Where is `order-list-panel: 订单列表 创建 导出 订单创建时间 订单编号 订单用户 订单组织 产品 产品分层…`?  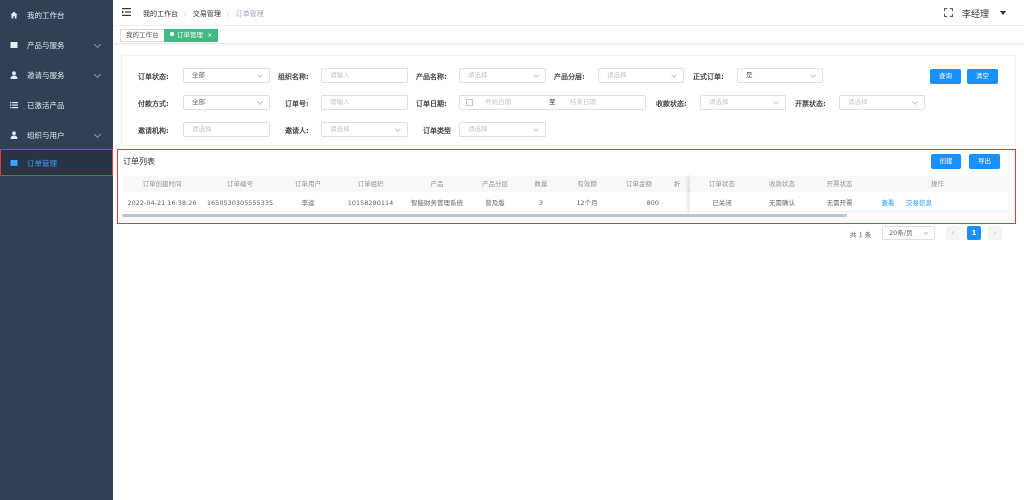 order-list-panel: 订单列表 创建 导出 订单创建时间 订单编号 订单用户 订单组织 产品 产品分层… is located at coordinates (566, 186).